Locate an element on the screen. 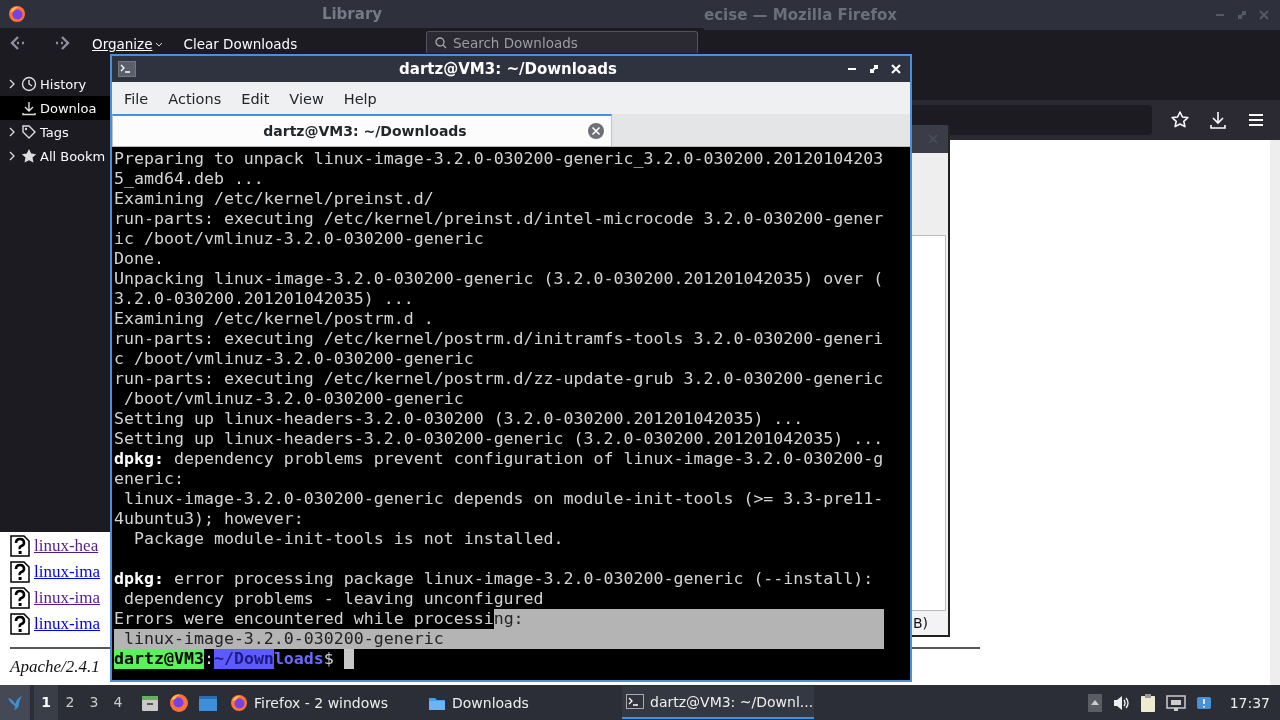 Image resolution: width=1280 pixels, height=720 pixels. prompt-user: dartz@VM3 is located at coordinates (159, 659).